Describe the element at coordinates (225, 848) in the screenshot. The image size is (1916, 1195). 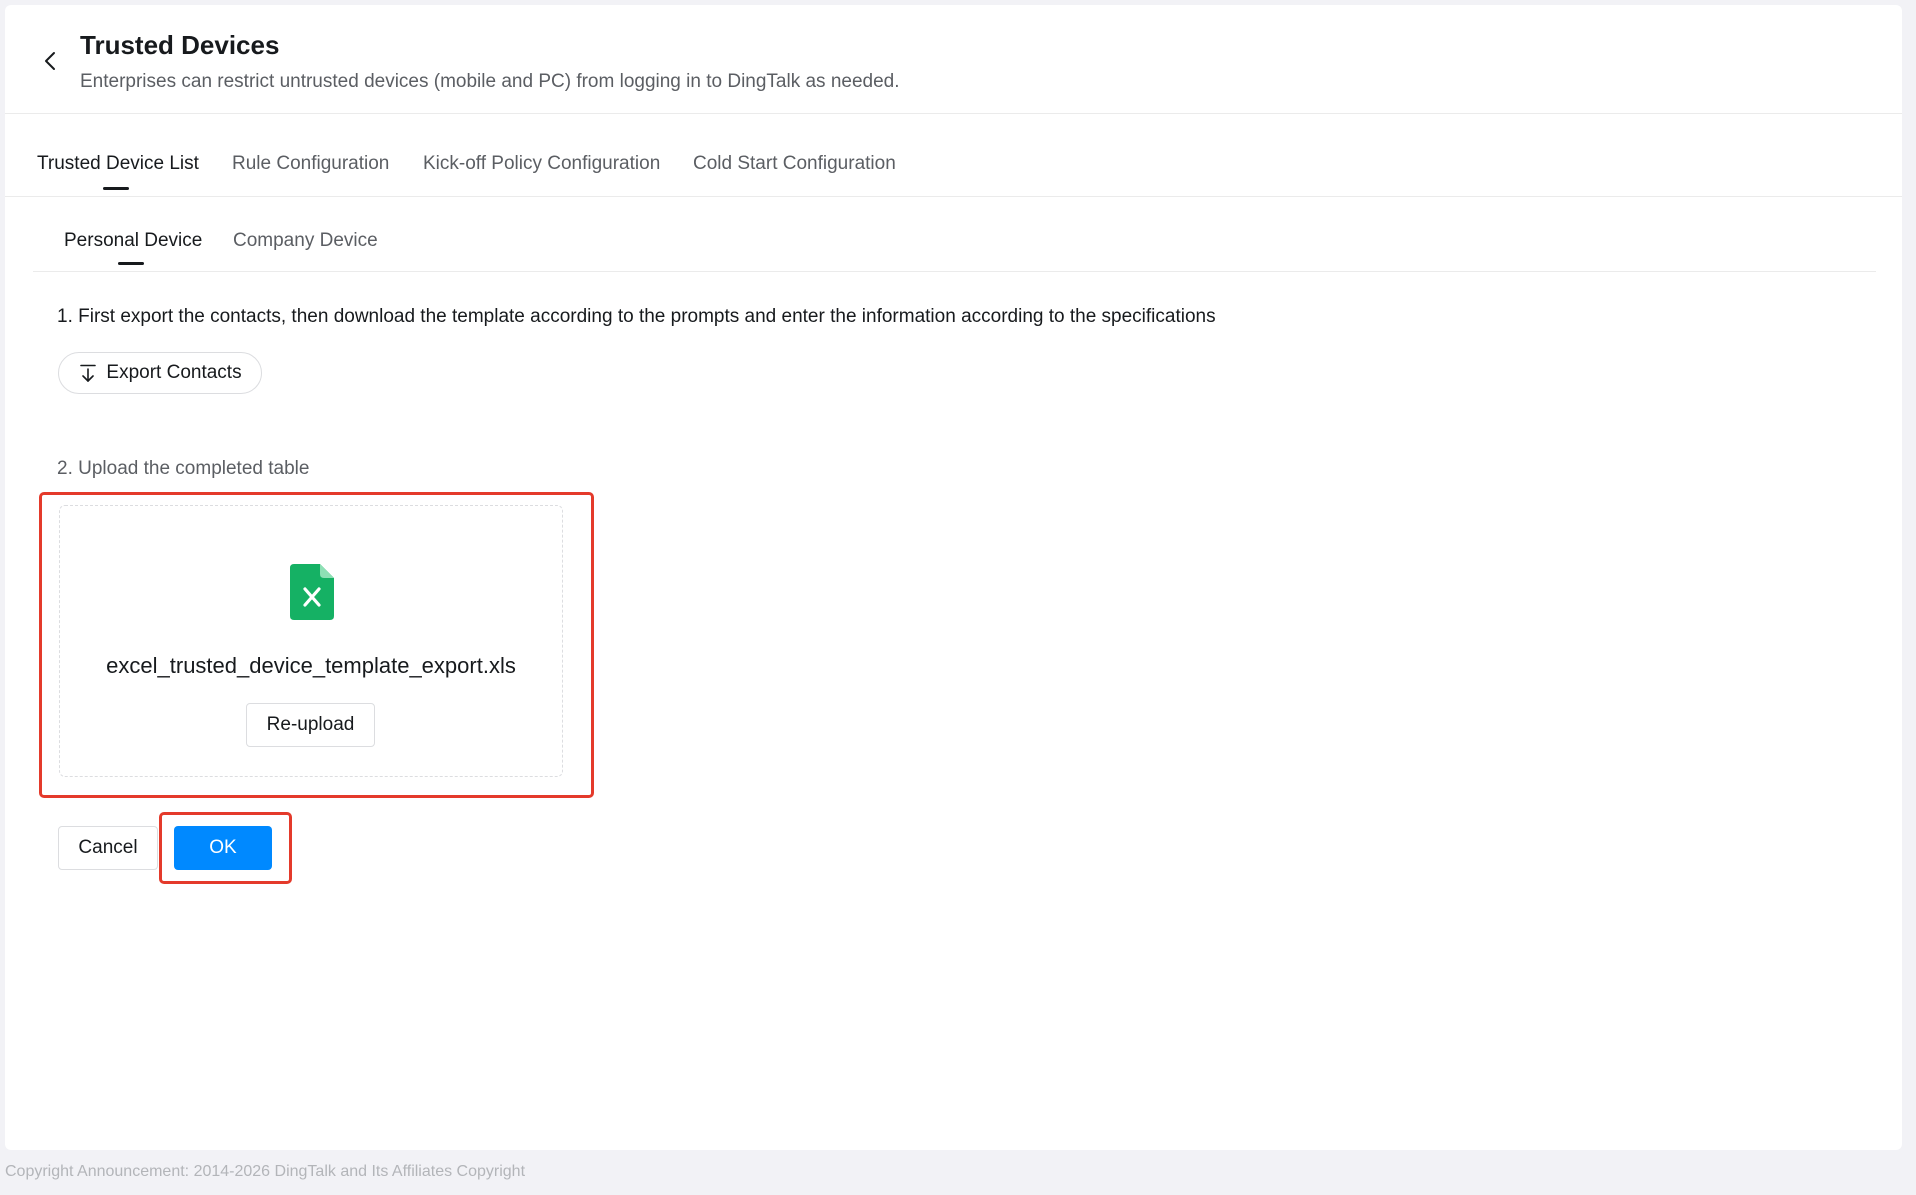
I see `ok-highlight-box` at that location.